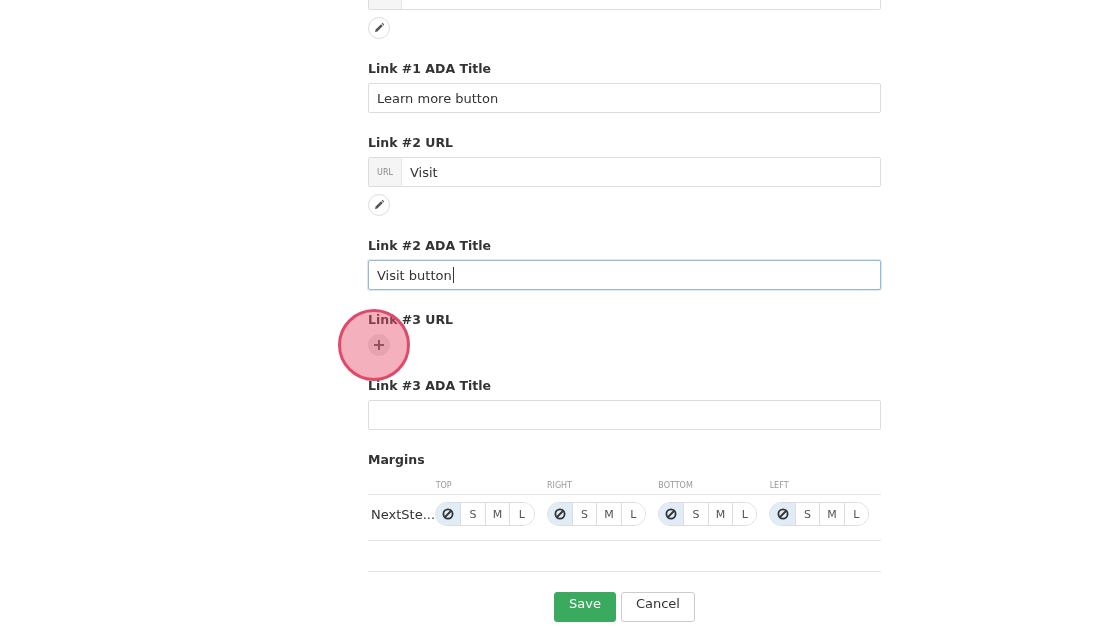 The image size is (1120, 627). What do you see at coordinates (430, 245) in the screenshot?
I see `field-label: Link #2 ADA Title` at bounding box center [430, 245].